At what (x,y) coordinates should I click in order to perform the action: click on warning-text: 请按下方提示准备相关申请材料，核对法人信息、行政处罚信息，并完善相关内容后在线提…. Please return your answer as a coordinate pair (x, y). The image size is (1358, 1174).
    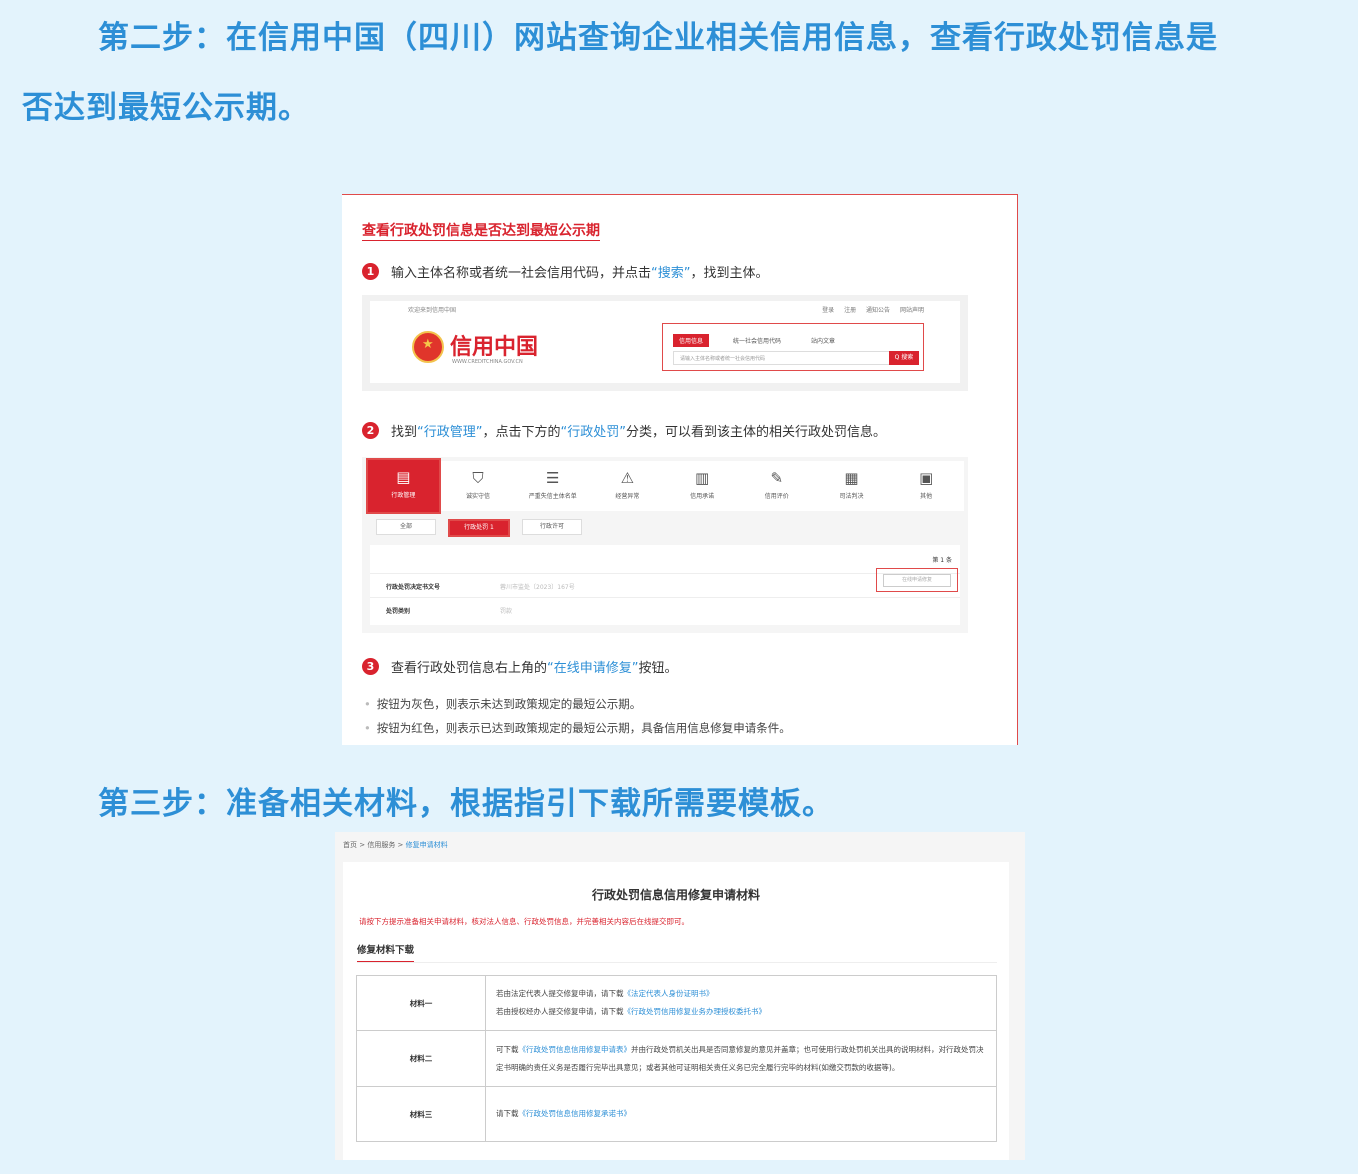
    Looking at the image, I should click on (524, 921).